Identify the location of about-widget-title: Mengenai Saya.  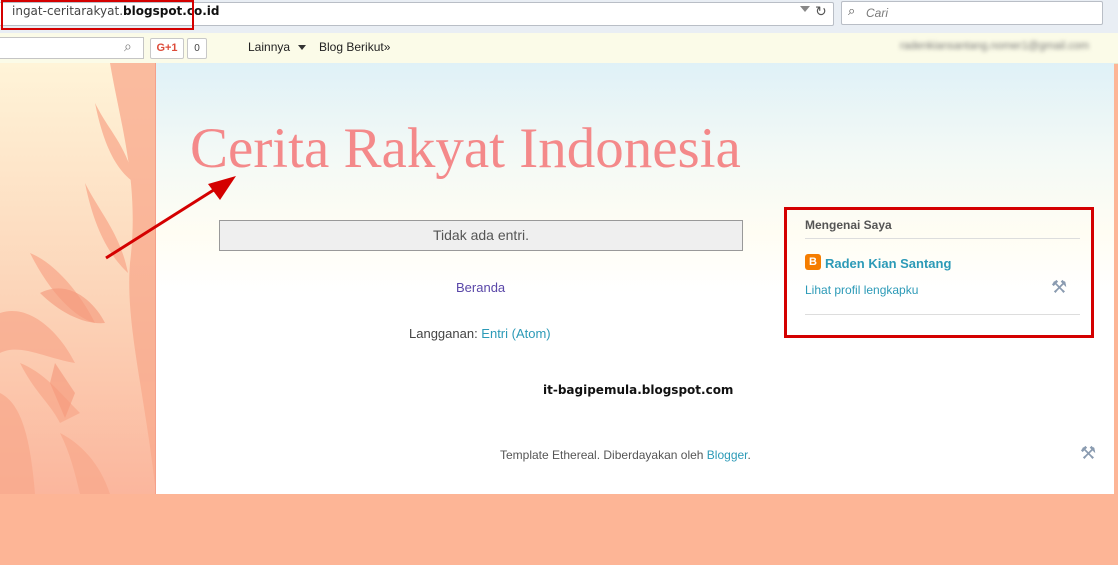
(848, 225).